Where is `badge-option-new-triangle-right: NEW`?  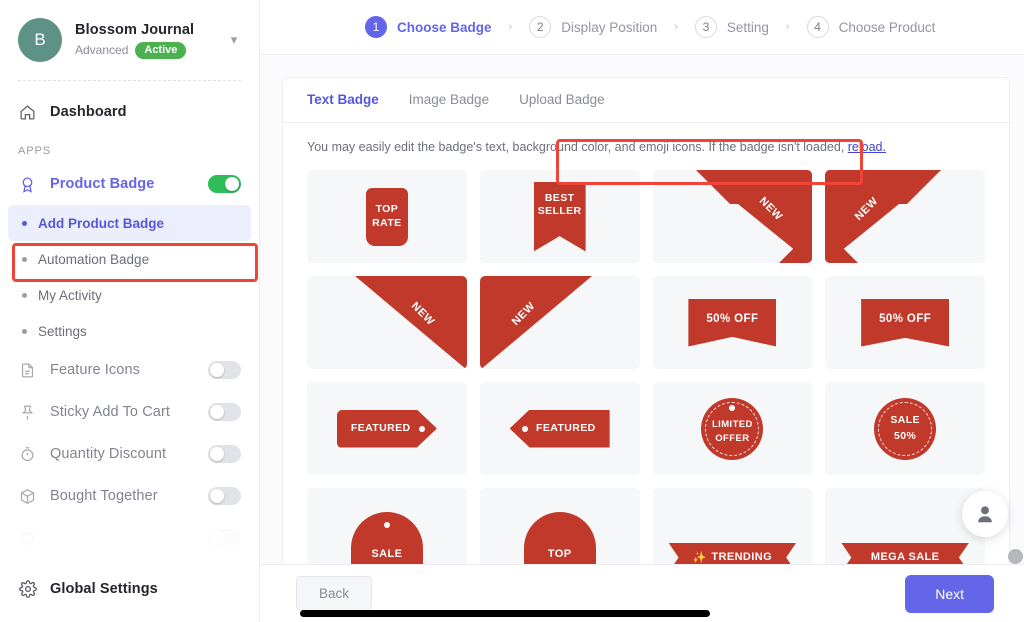
badge-option-new-triangle-right: NEW is located at coordinates (387, 322).